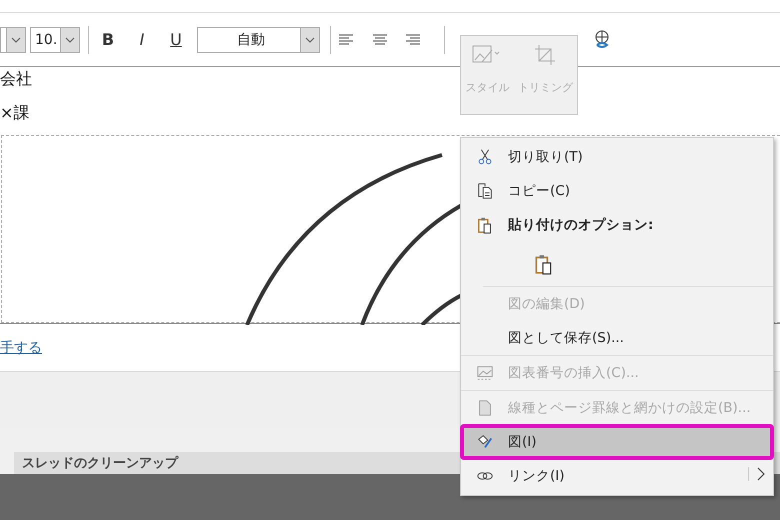 The height and width of the screenshot is (520, 780). What do you see at coordinates (761, 474) in the screenshot?
I see `chevron-right-icon` at bounding box center [761, 474].